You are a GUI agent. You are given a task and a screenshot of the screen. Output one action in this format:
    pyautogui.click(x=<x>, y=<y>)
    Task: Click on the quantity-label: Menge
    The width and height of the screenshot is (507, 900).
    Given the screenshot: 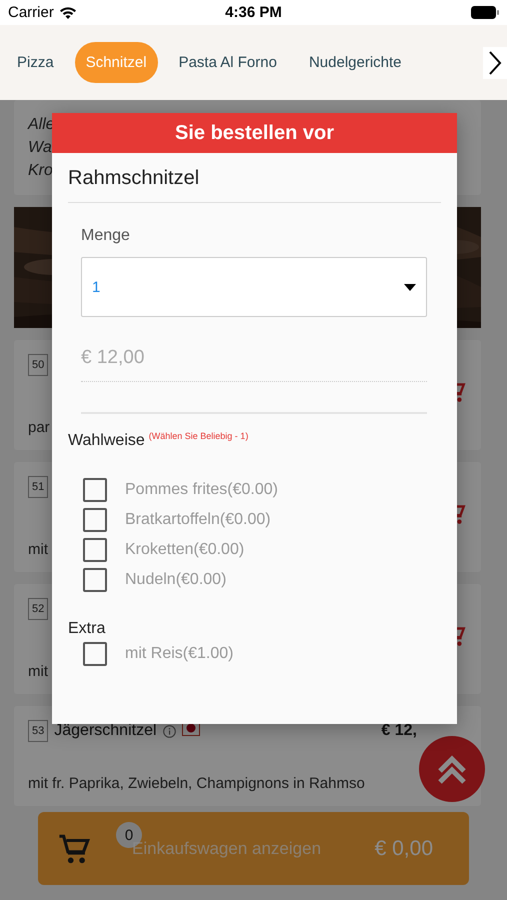 What is the action you would take?
    pyautogui.click(x=106, y=236)
    